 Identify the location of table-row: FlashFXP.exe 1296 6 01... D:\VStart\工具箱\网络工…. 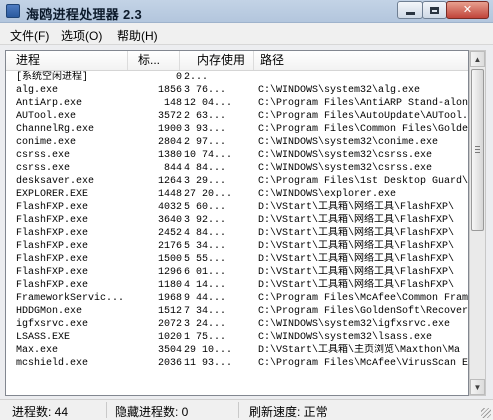
(237, 272).